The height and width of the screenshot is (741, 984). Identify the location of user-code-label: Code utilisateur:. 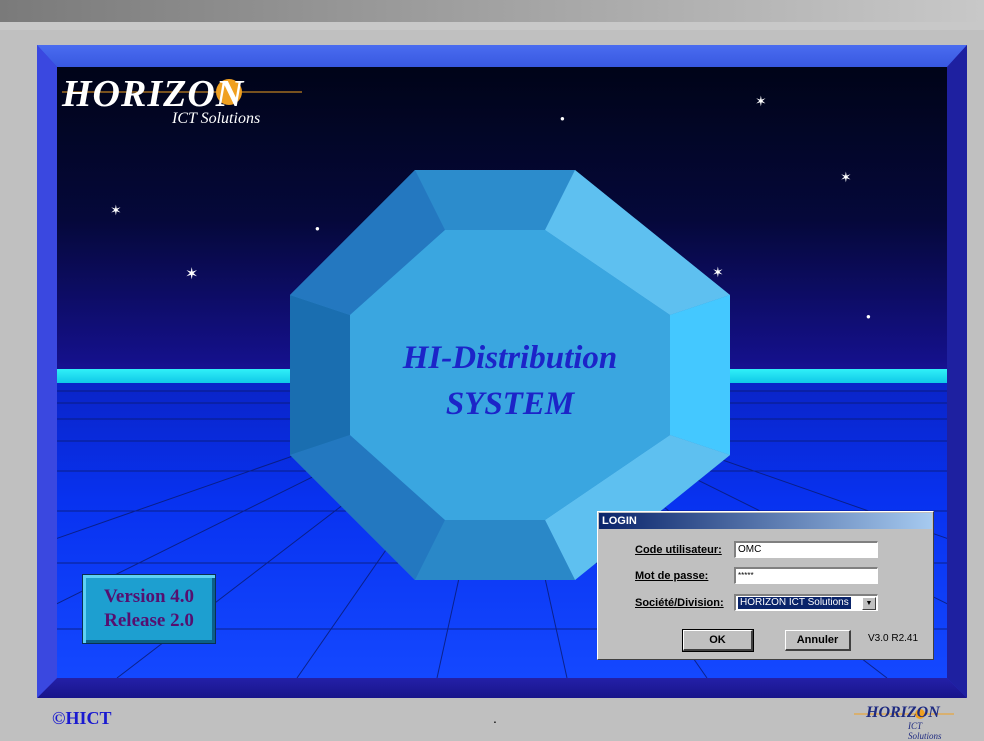
(678, 550).